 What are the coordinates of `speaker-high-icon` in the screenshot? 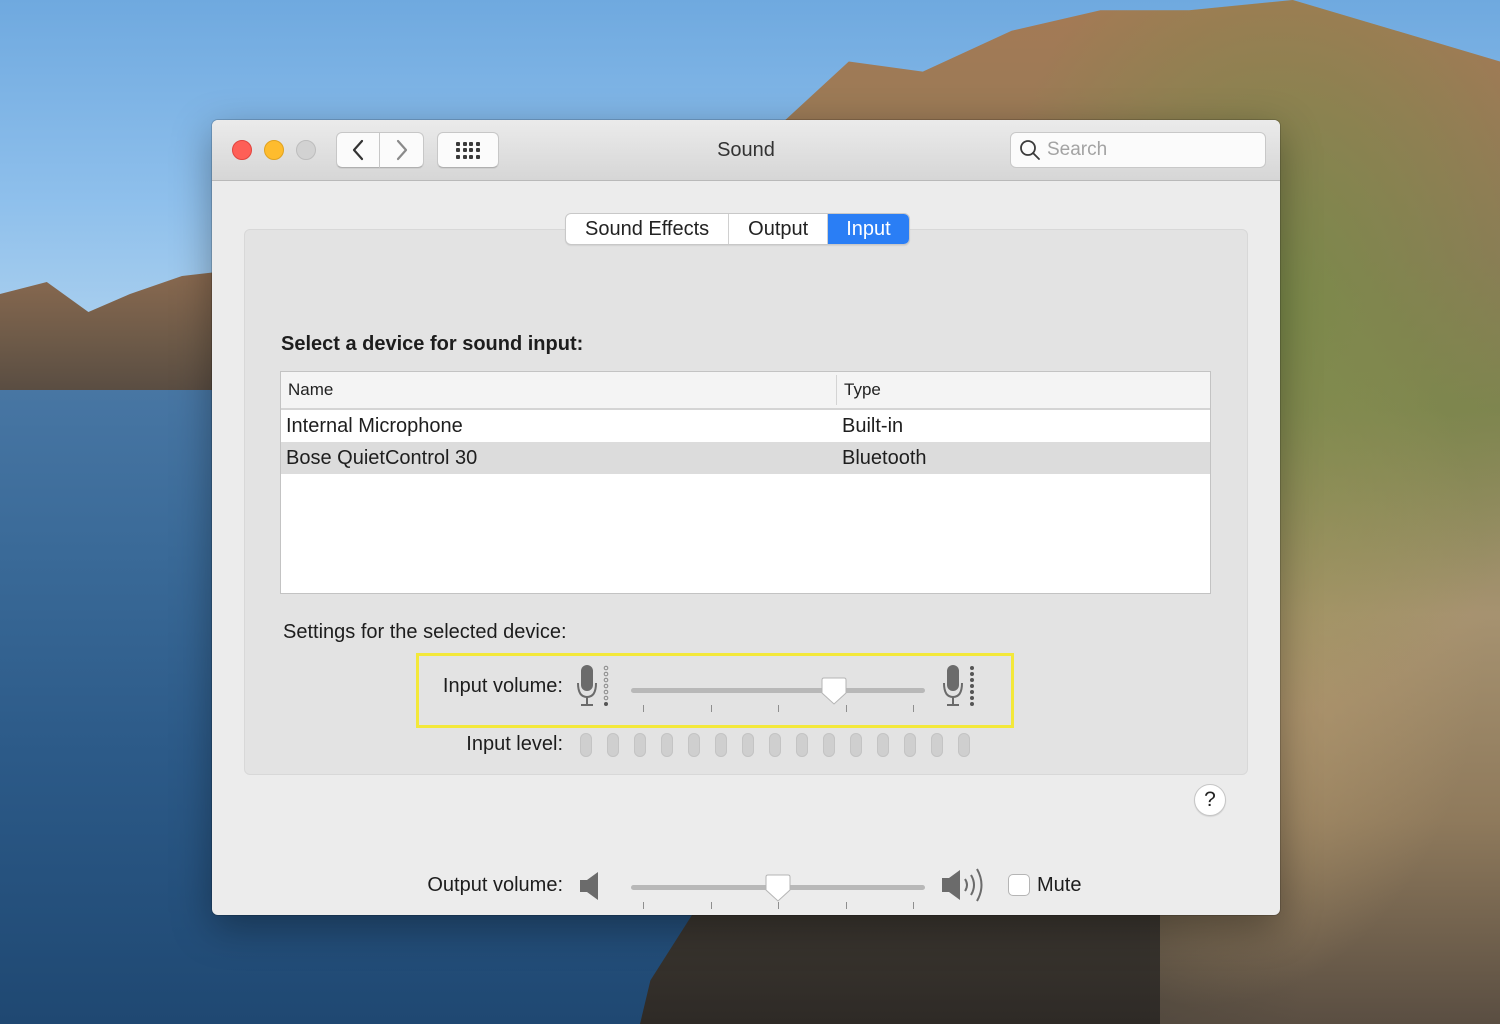 It's located at (962, 885).